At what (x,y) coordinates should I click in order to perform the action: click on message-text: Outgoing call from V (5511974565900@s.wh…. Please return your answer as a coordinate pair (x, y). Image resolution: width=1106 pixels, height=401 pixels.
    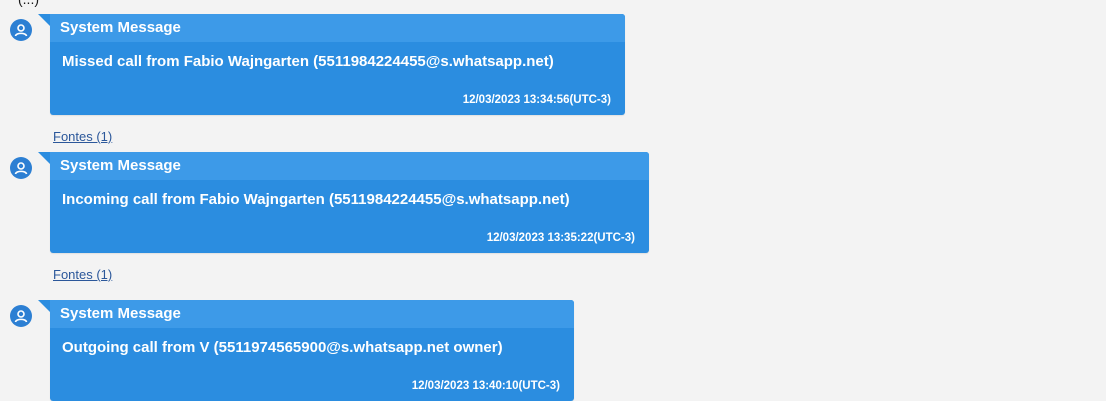
    Looking at the image, I should click on (282, 347).